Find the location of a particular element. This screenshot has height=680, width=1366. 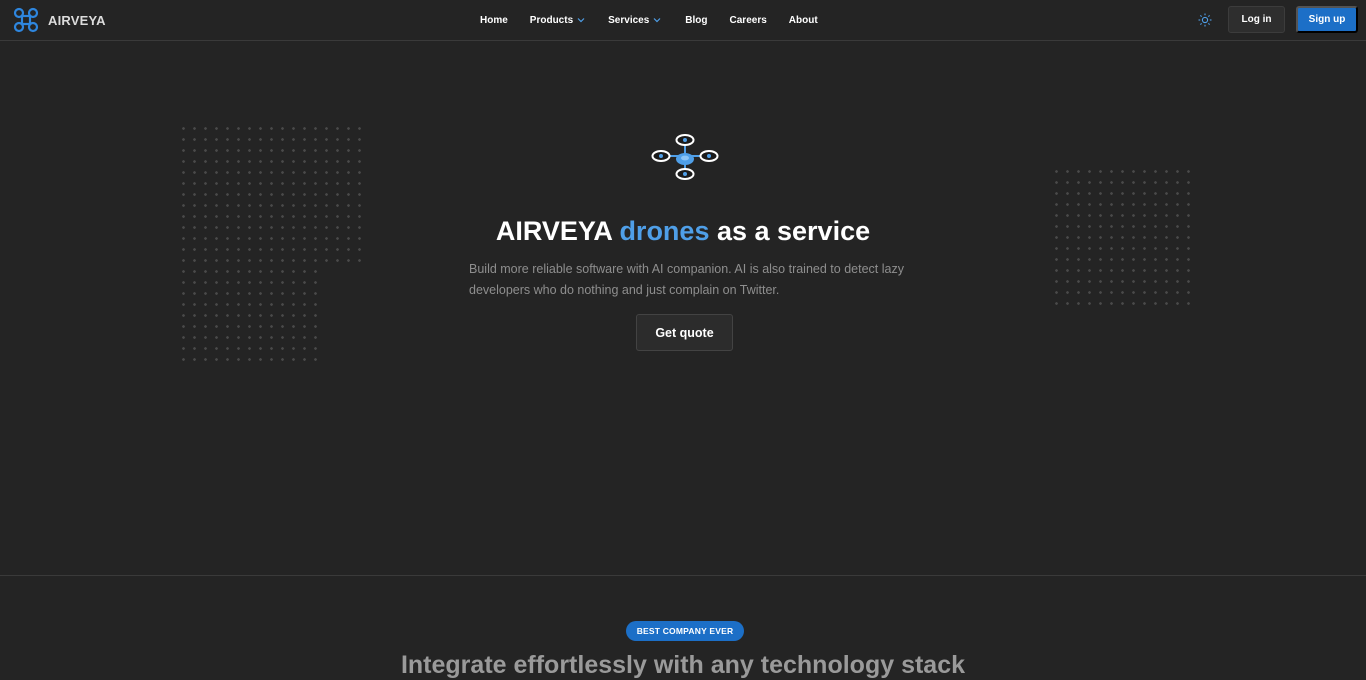

nav-services: Services is located at coordinates (634, 20).